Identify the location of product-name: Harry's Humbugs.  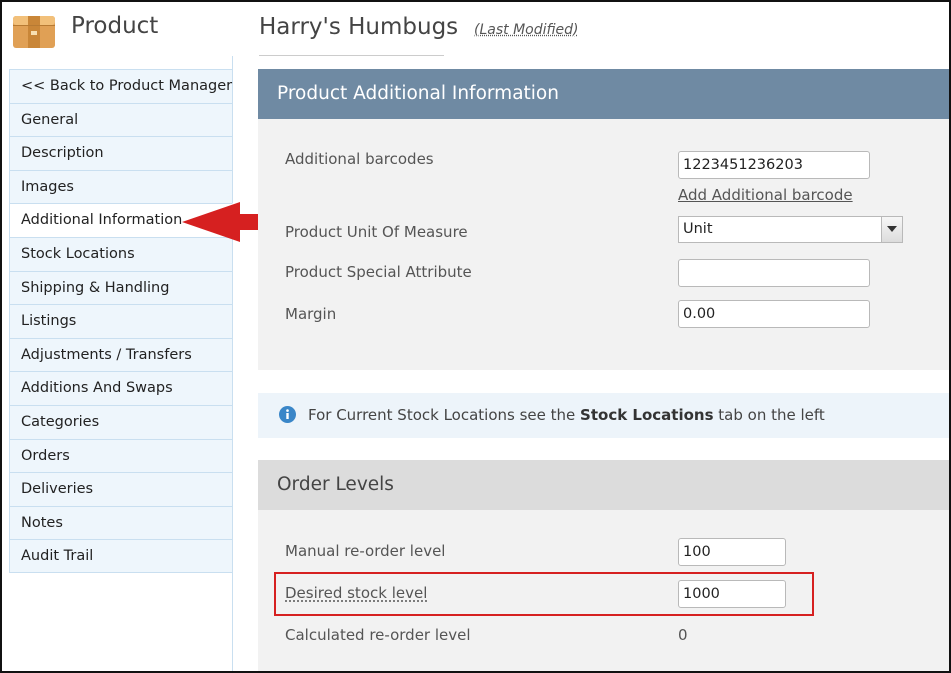
(359, 27).